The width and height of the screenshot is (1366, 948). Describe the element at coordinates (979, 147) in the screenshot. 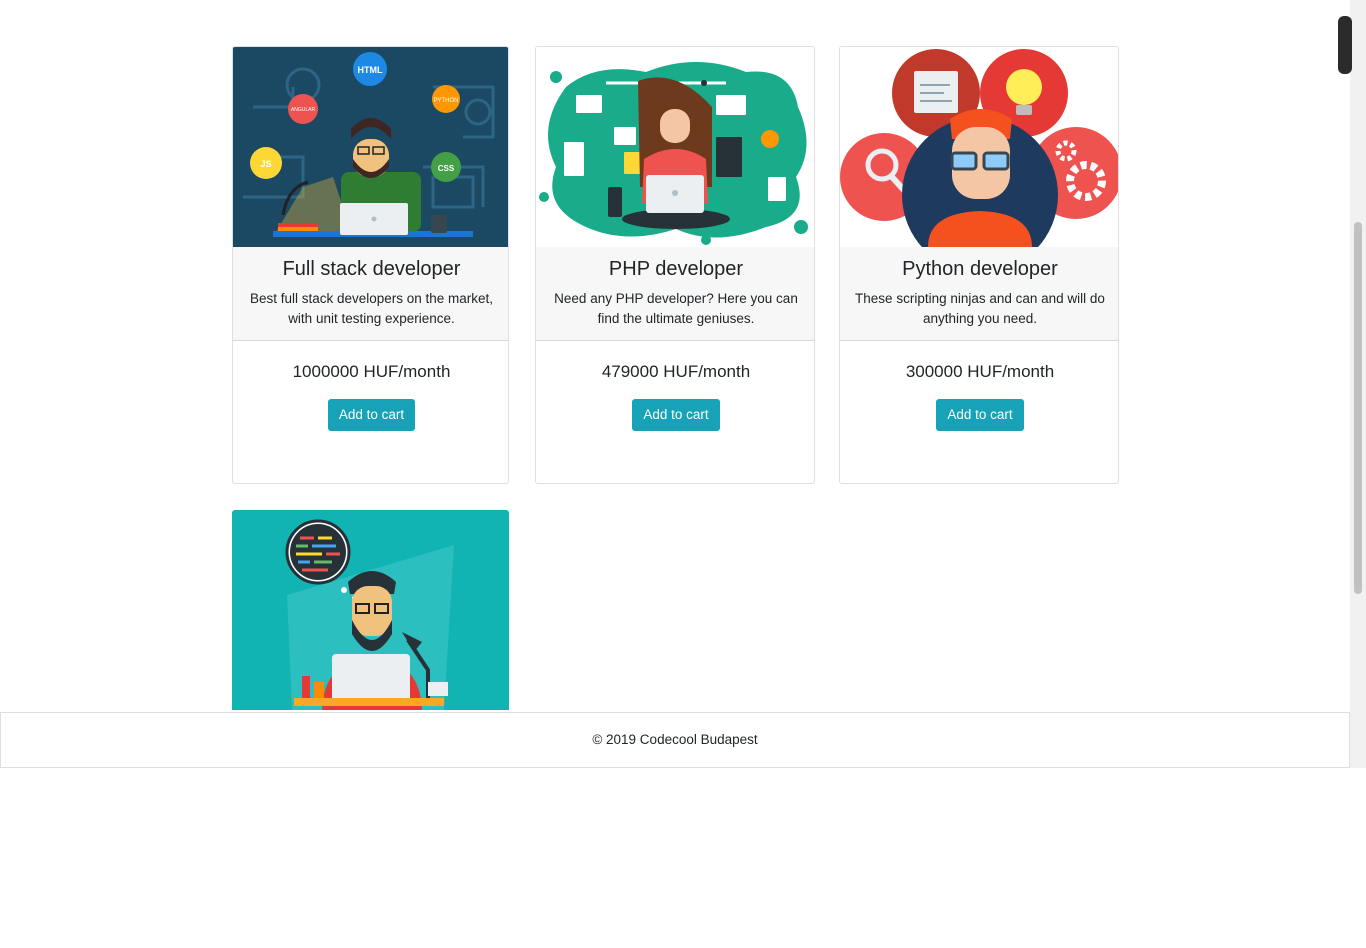

I see `product-image-python` at that location.